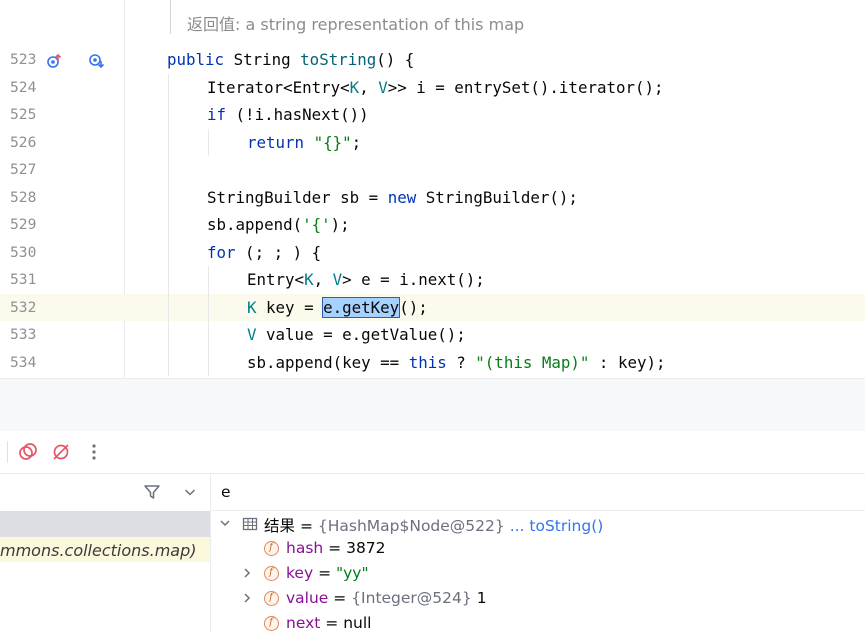 This screenshot has width=865, height=636. I want to click on code-token: String, so click(262, 59).